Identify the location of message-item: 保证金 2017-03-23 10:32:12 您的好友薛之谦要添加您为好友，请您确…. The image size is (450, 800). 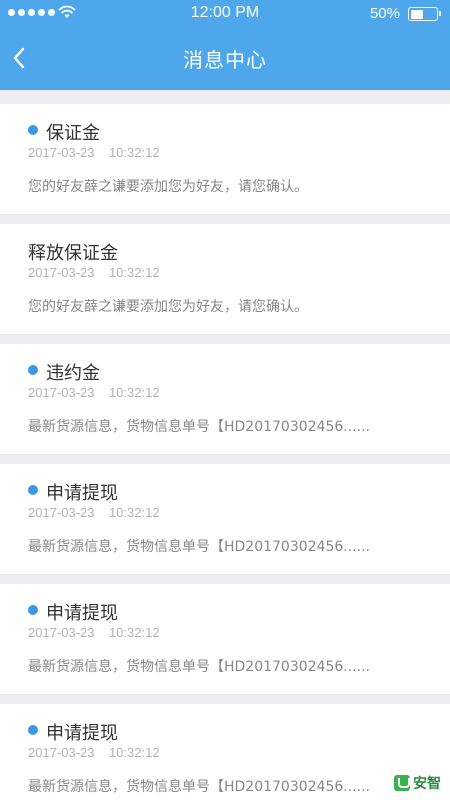
(225, 159).